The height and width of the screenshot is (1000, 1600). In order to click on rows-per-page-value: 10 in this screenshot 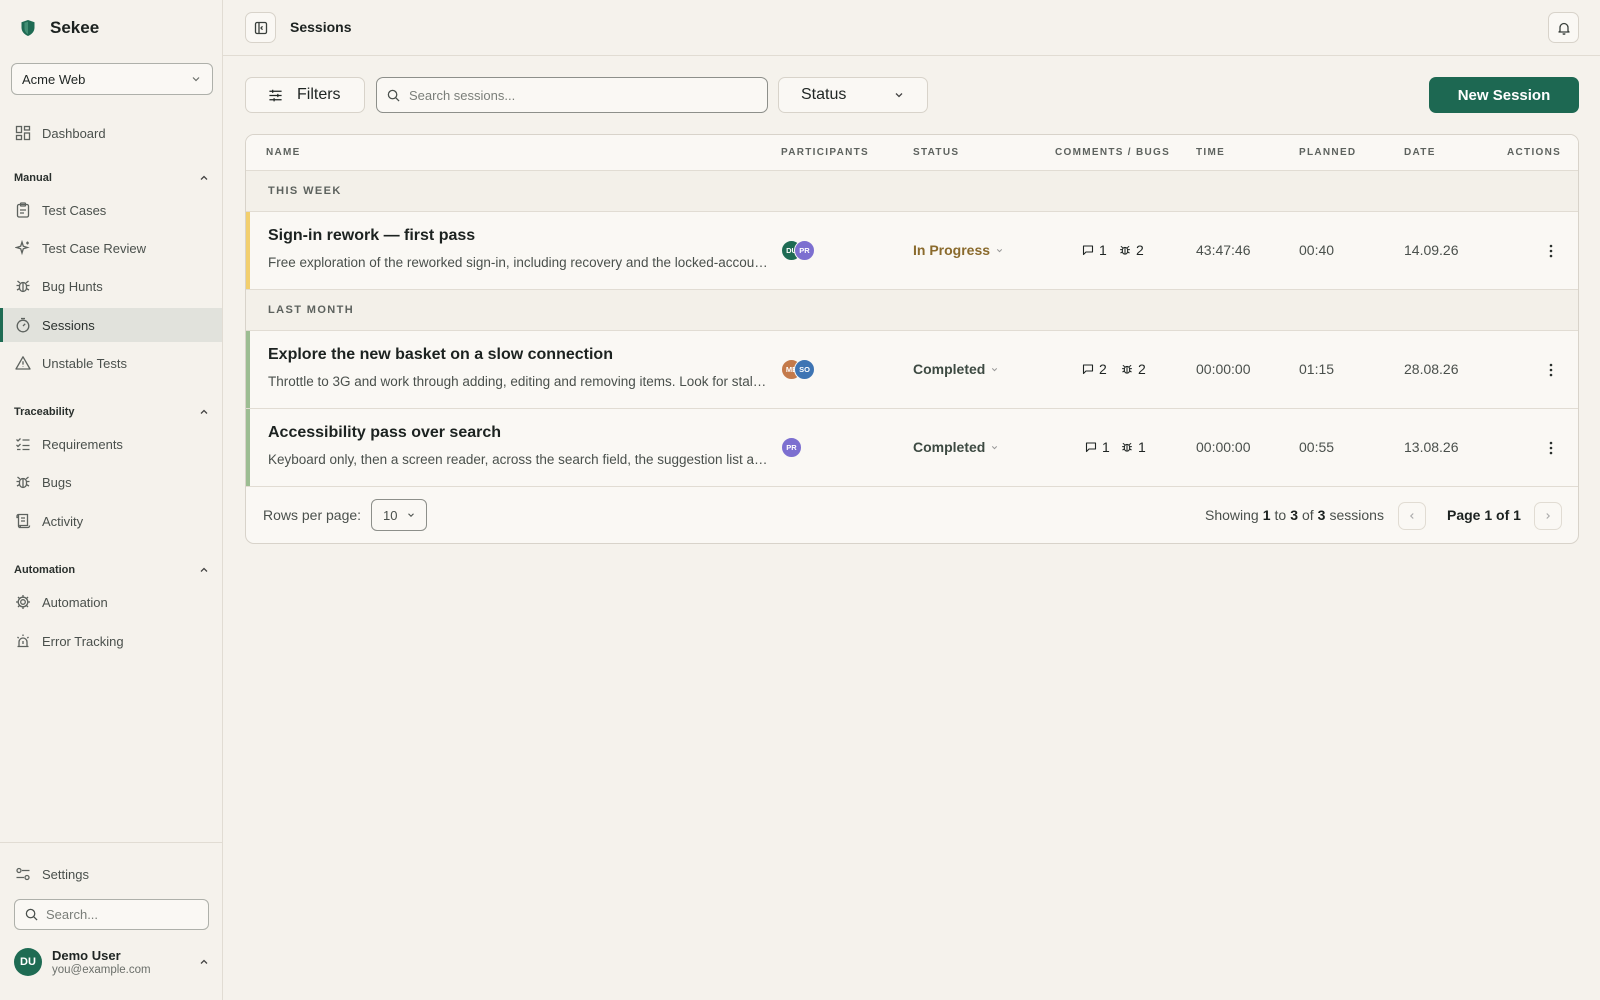, I will do `click(390, 515)`.